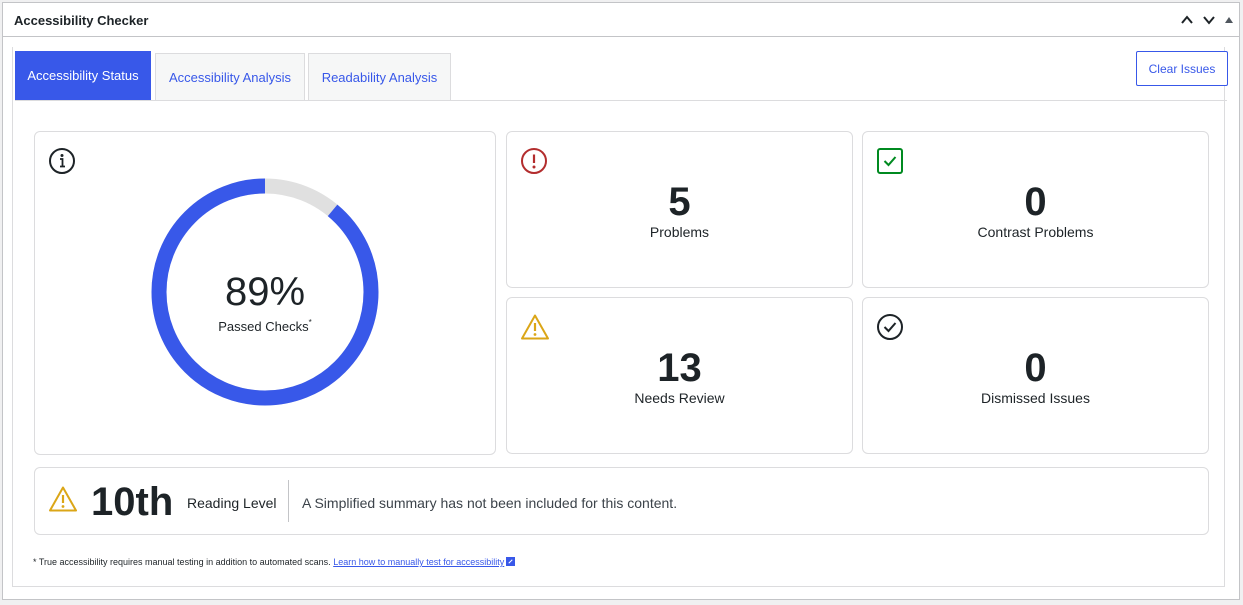 Image resolution: width=1243 pixels, height=605 pixels. I want to click on triangle-up-icon, so click(1229, 20).